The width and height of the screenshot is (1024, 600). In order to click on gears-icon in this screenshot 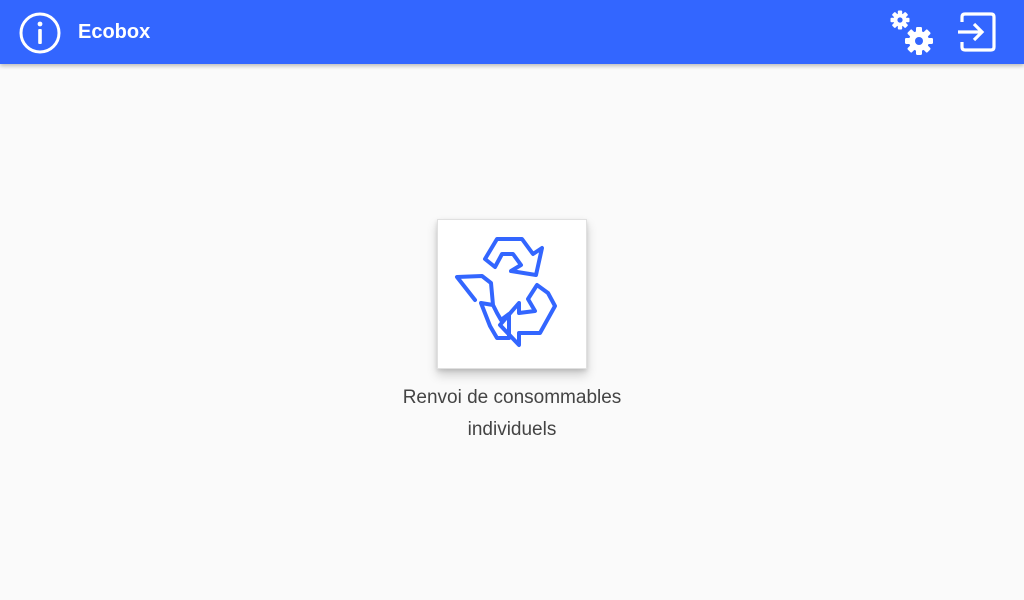, I will do `click(911, 32)`.